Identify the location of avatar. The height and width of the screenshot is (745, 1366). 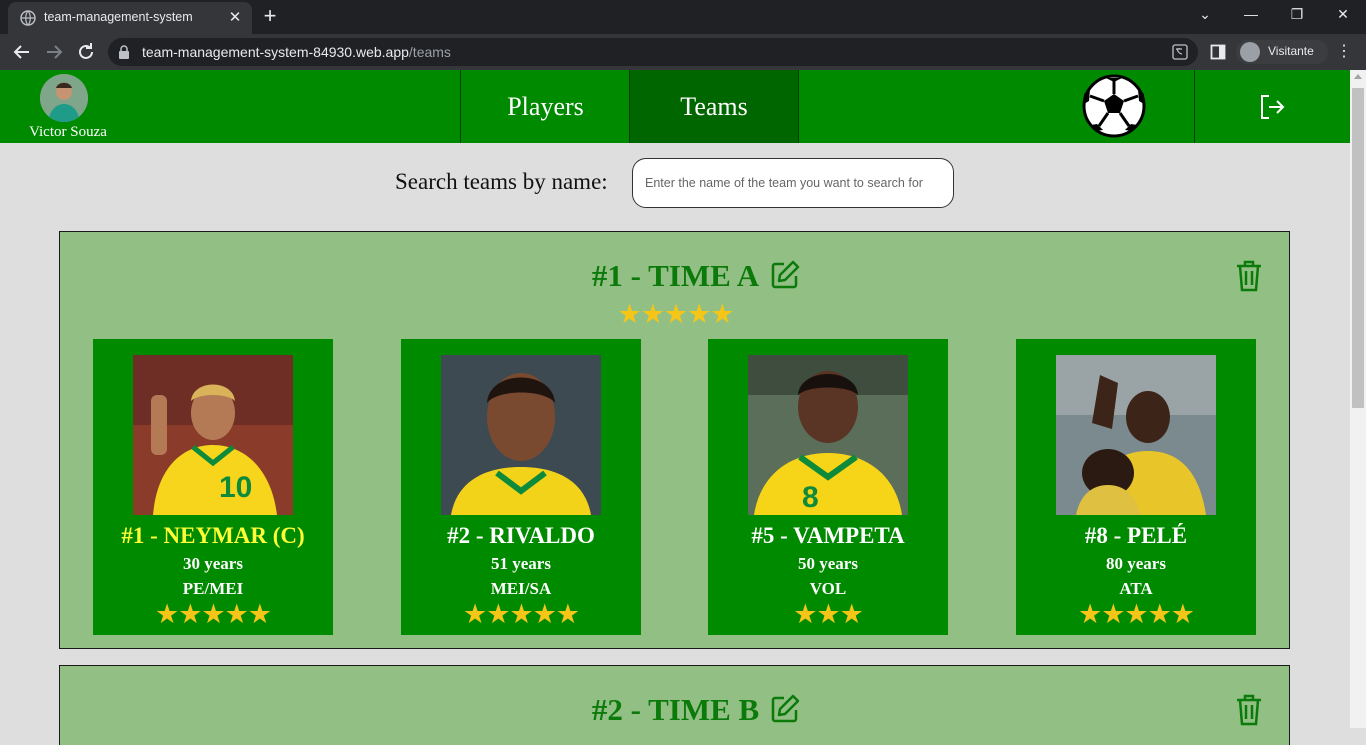
(64, 98).